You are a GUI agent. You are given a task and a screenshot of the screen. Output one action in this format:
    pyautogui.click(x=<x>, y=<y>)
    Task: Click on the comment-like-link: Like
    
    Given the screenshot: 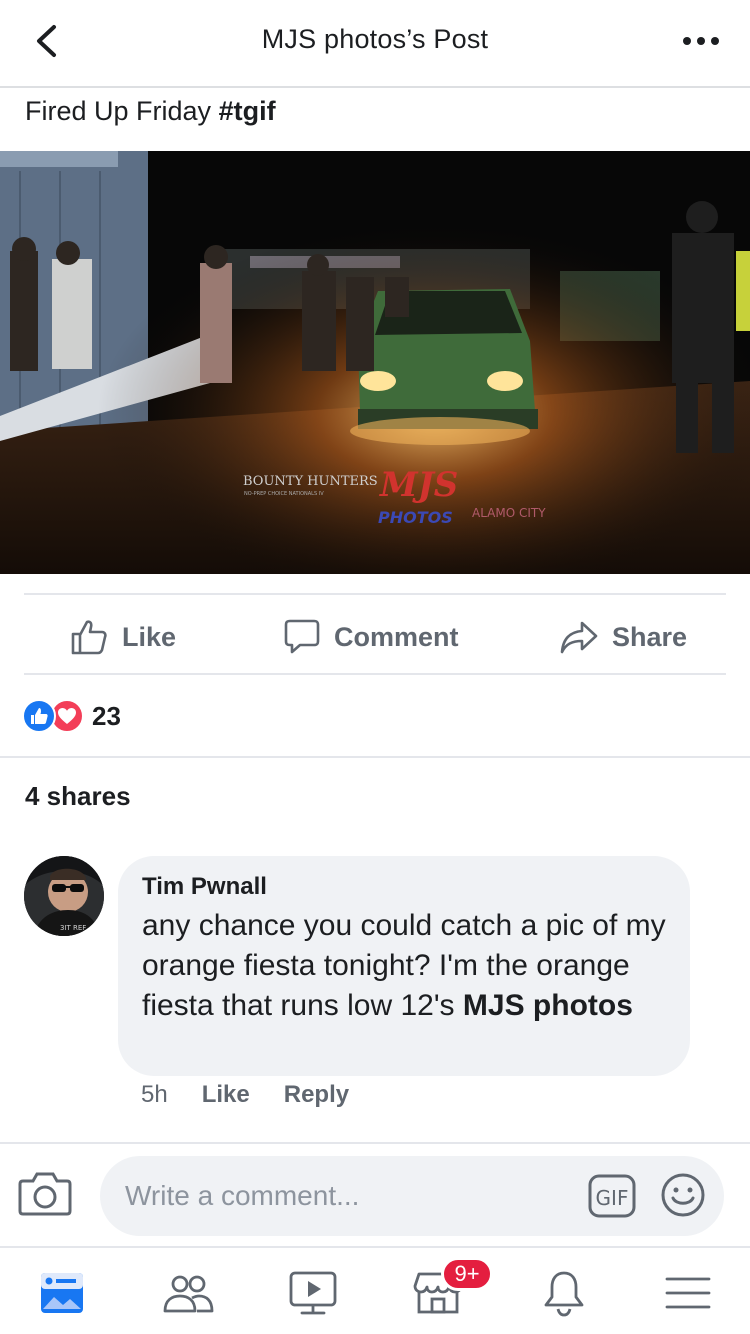 What is the action you would take?
    pyautogui.click(x=226, y=1095)
    